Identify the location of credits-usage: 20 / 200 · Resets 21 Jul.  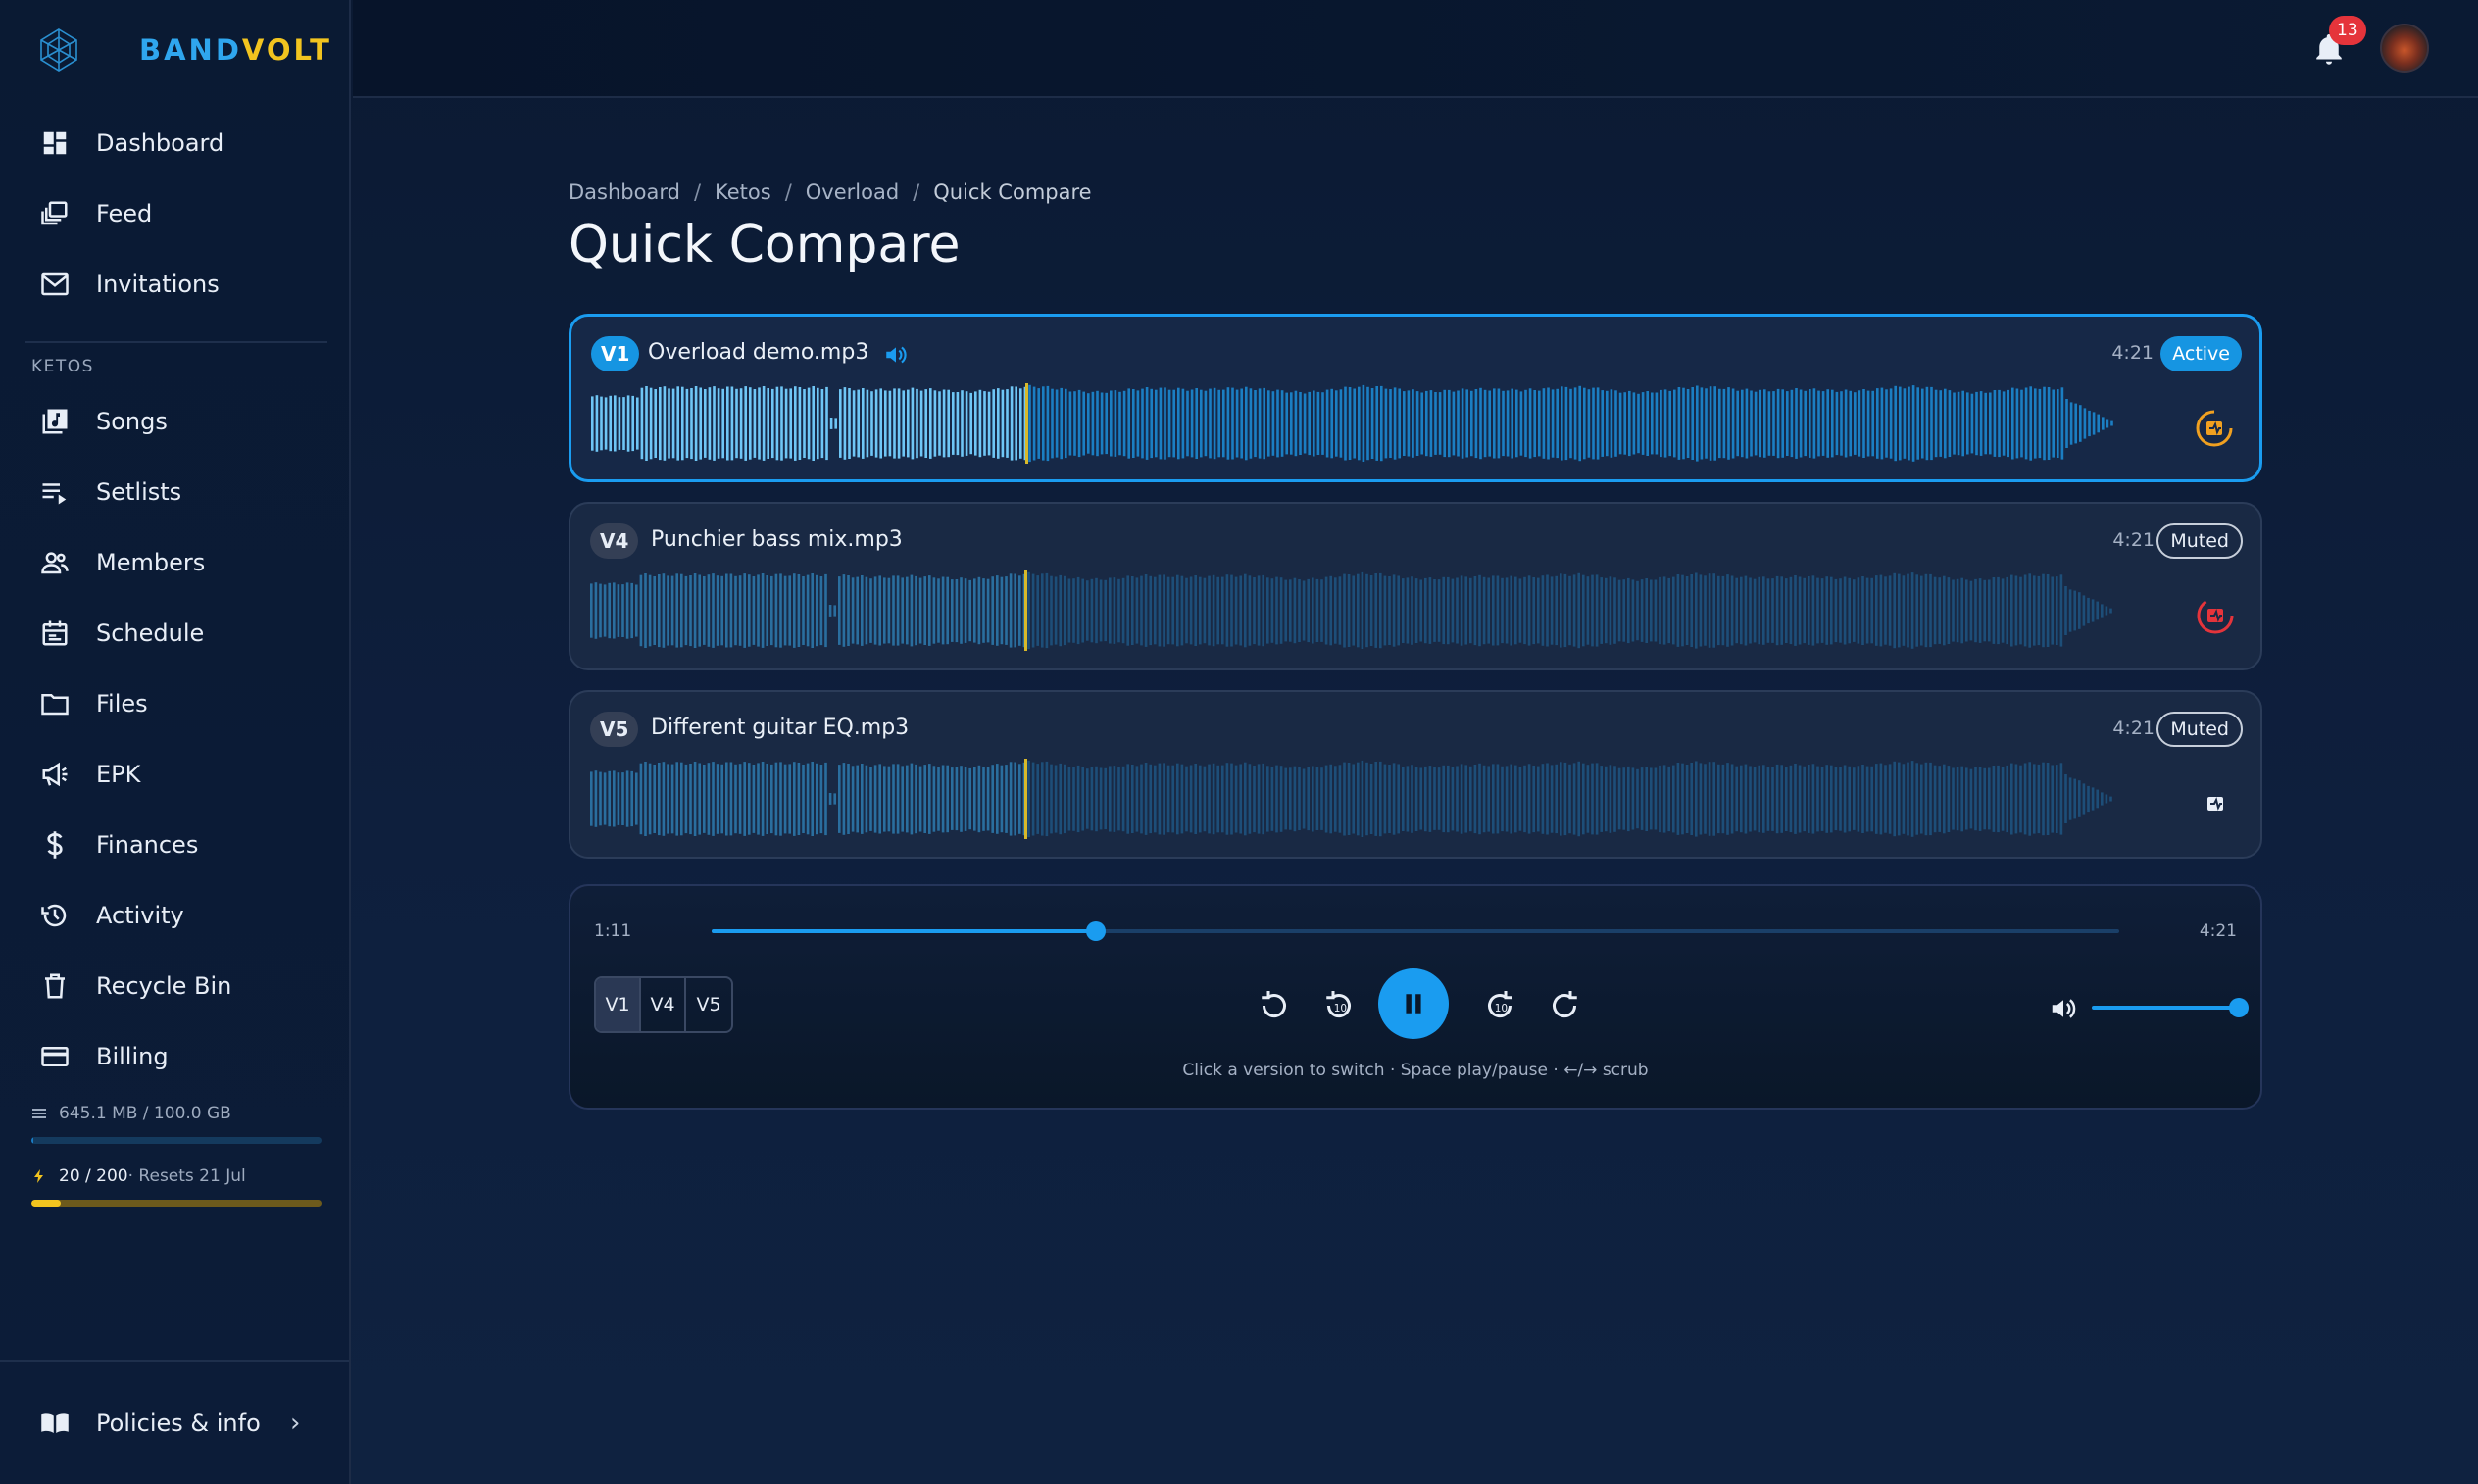
(176, 1186).